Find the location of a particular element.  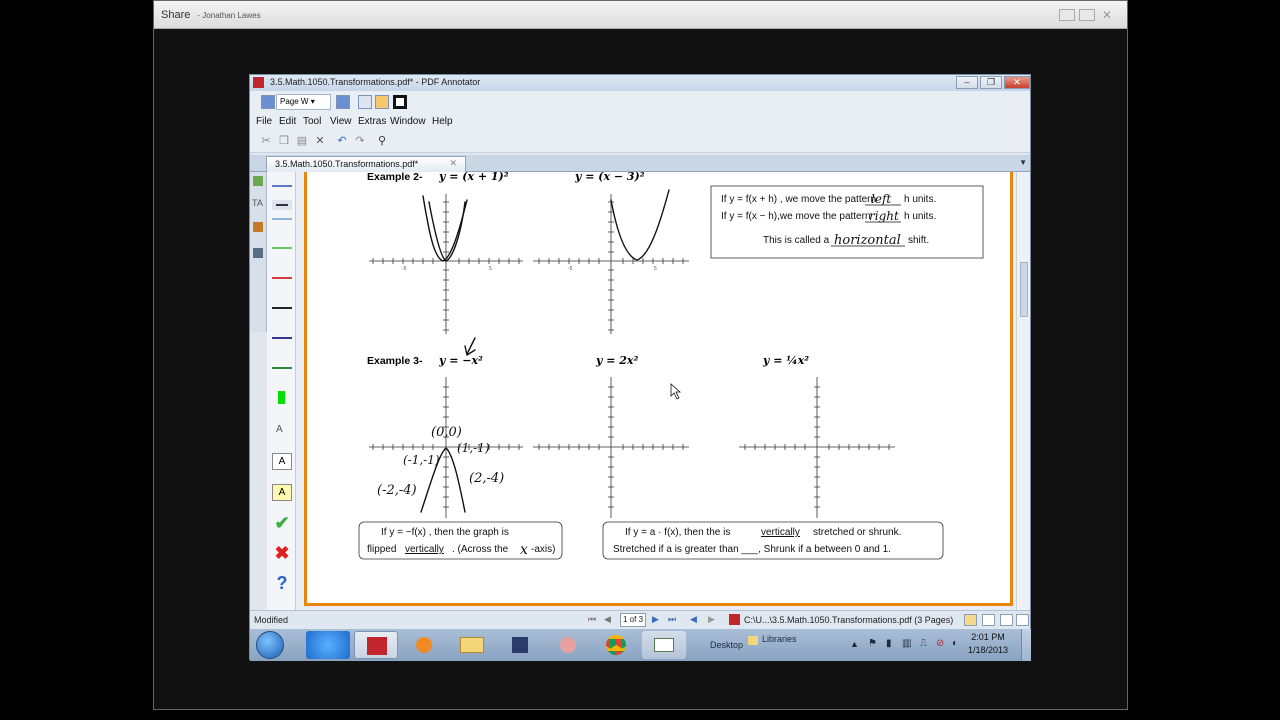

taskbar-media-icon is located at coordinates (424, 645).